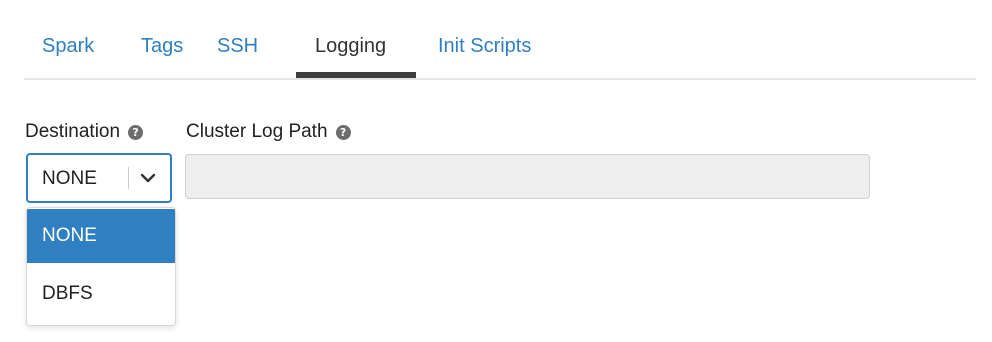 This screenshot has width=992, height=342. I want to click on destination-label: Destination ?, so click(84, 132).